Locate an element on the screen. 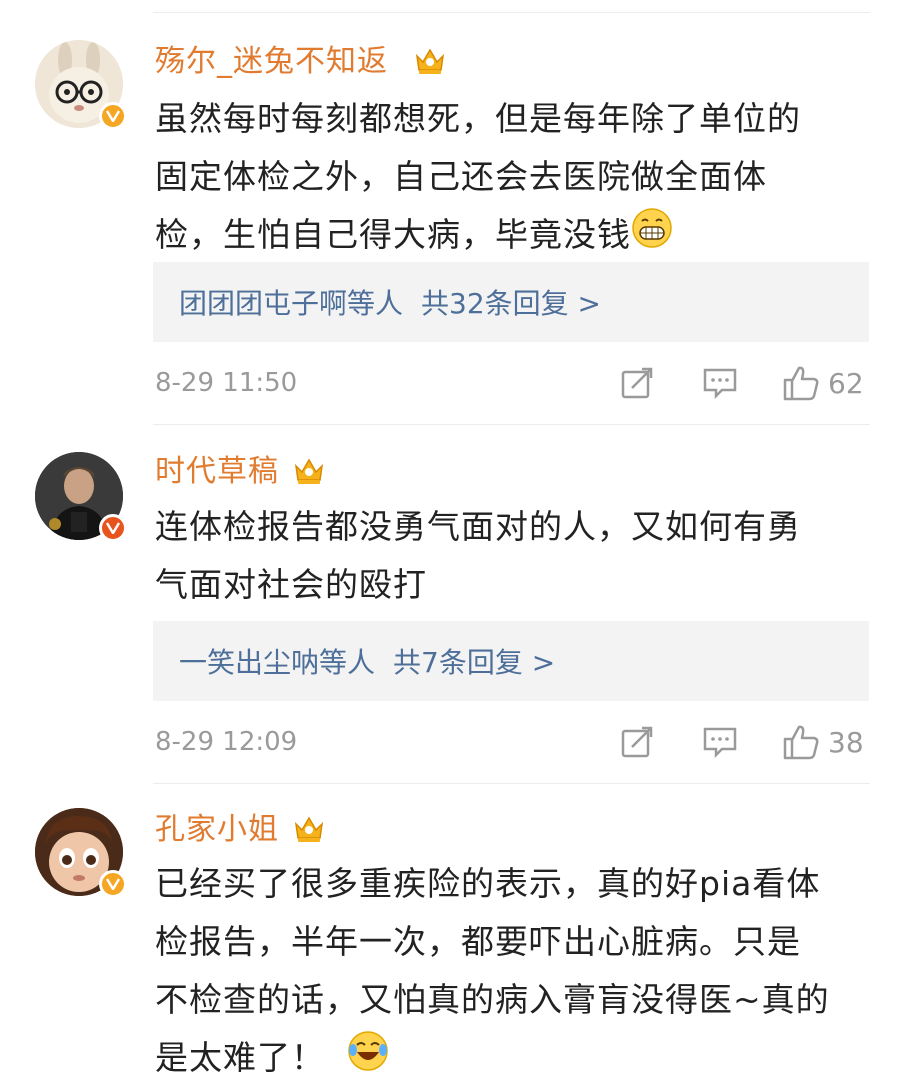  comment-text-line: 虽然每时每刻都想死，但是每年除了单位的 is located at coordinates (478, 118).